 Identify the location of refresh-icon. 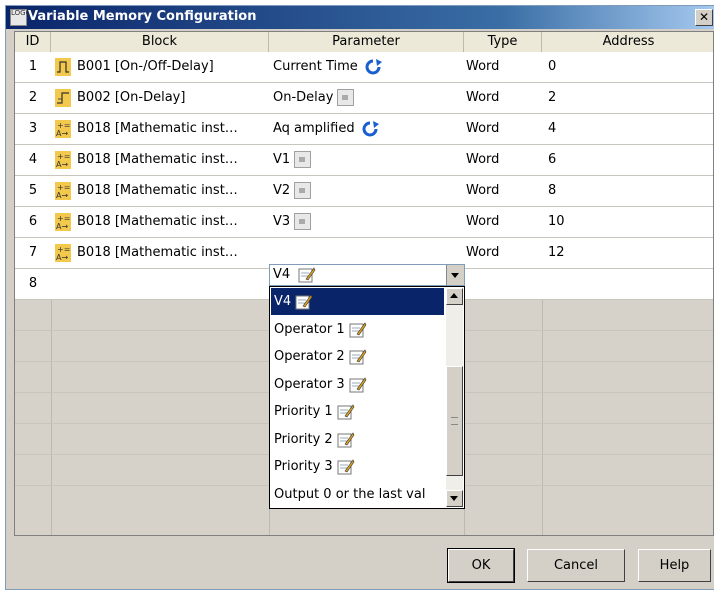
(373, 66).